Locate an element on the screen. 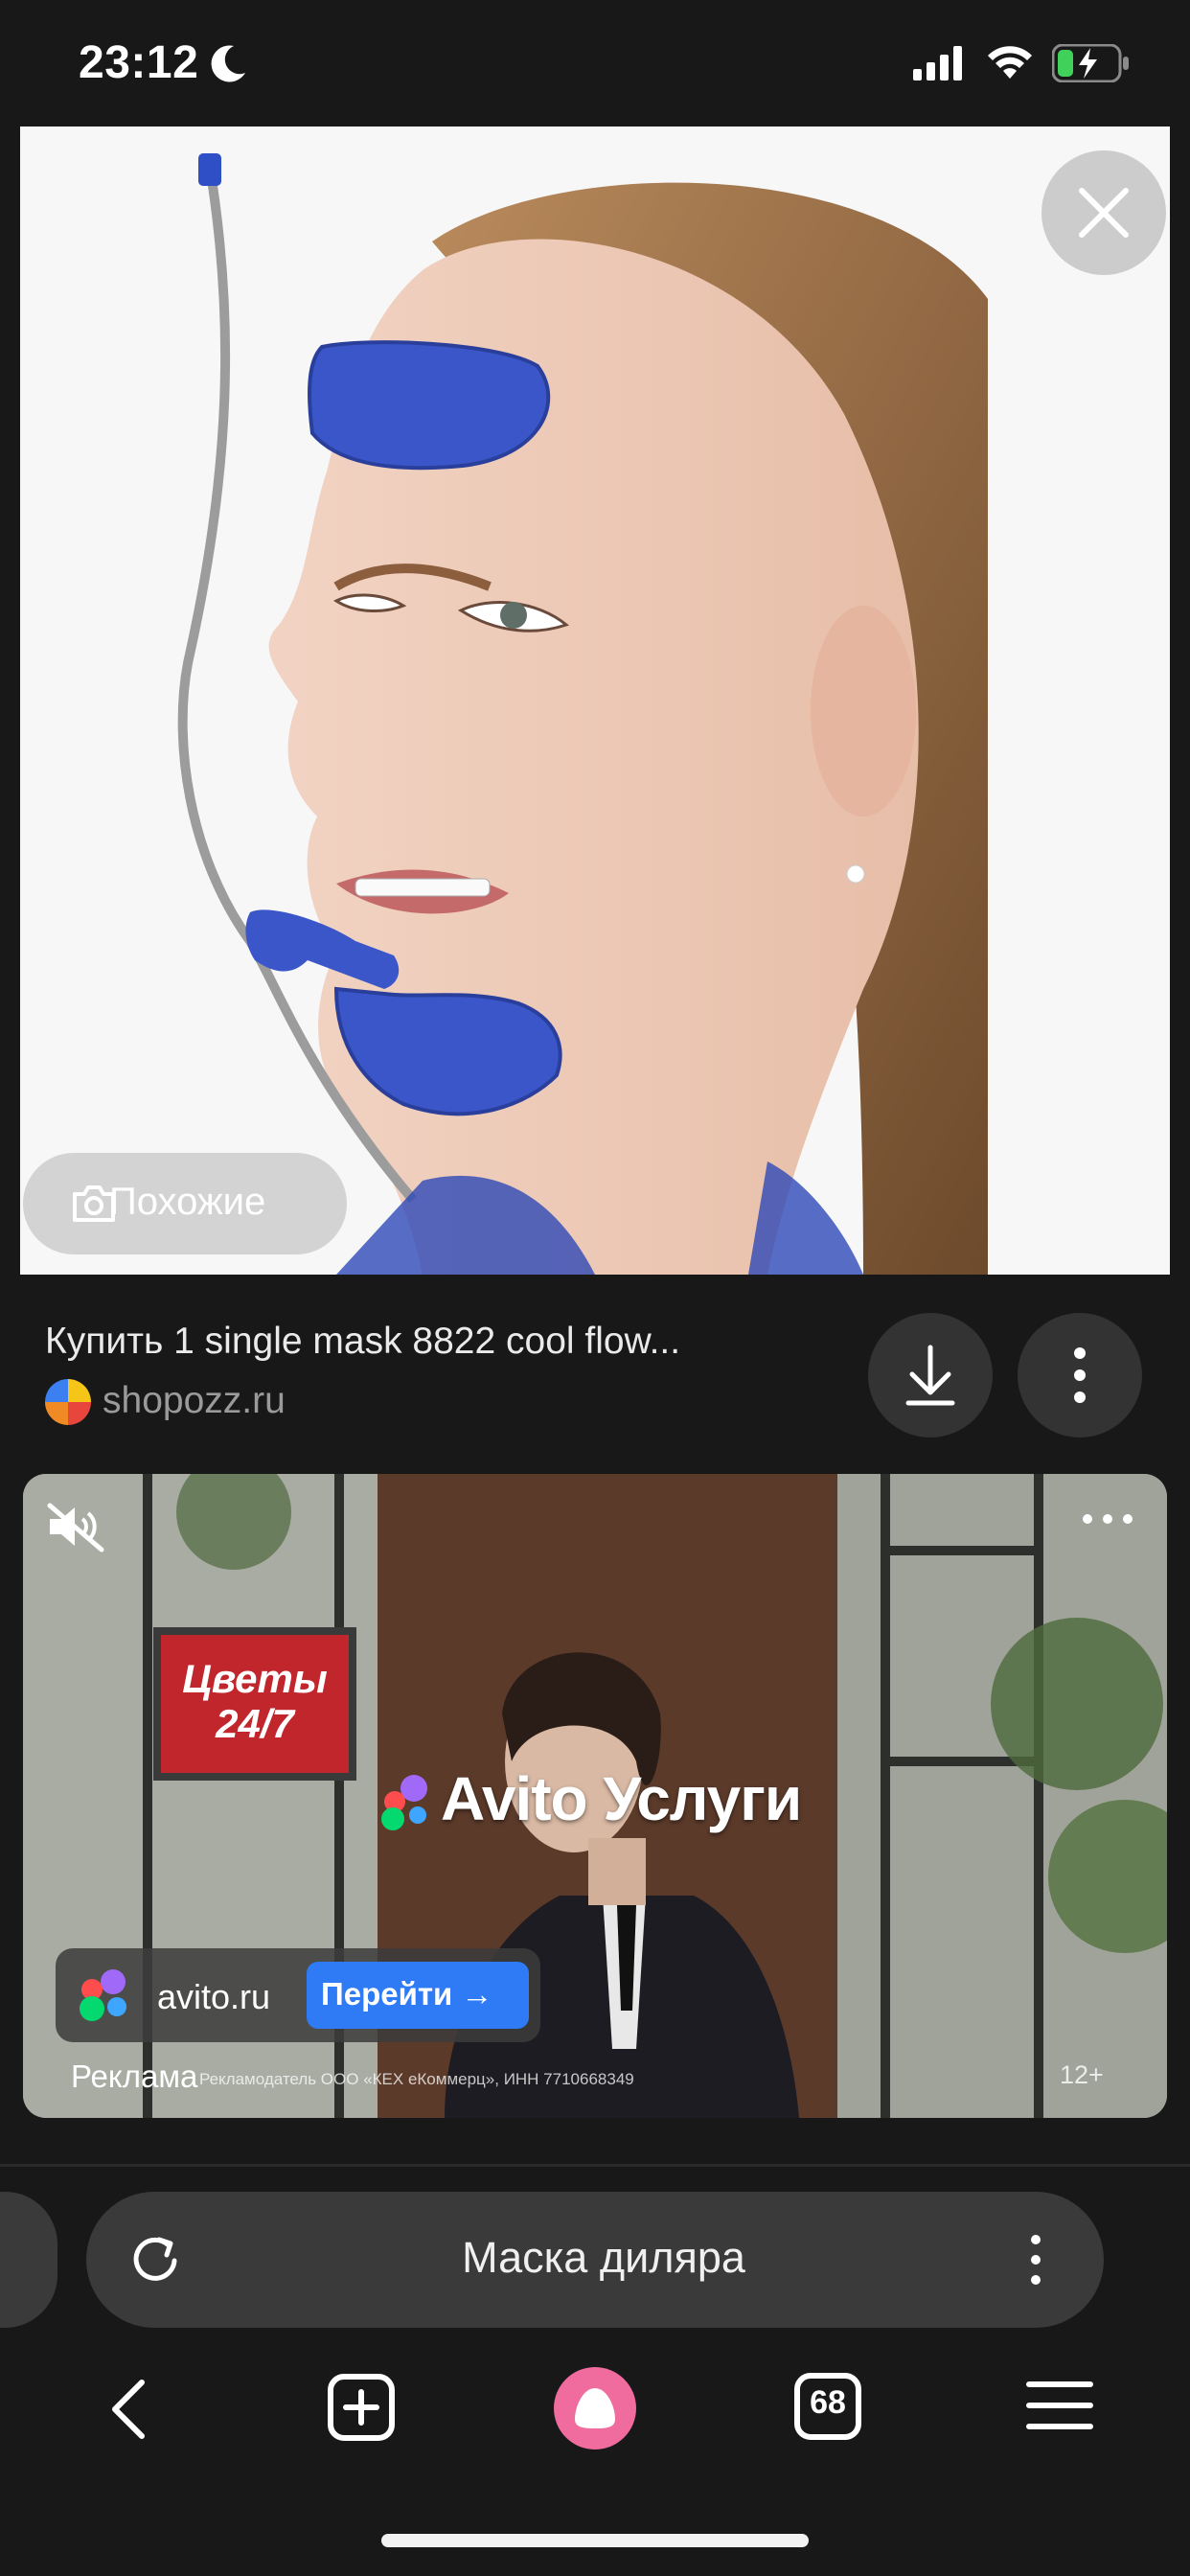 The height and width of the screenshot is (2576, 1190). ad-domain: avito.ru is located at coordinates (214, 1997).